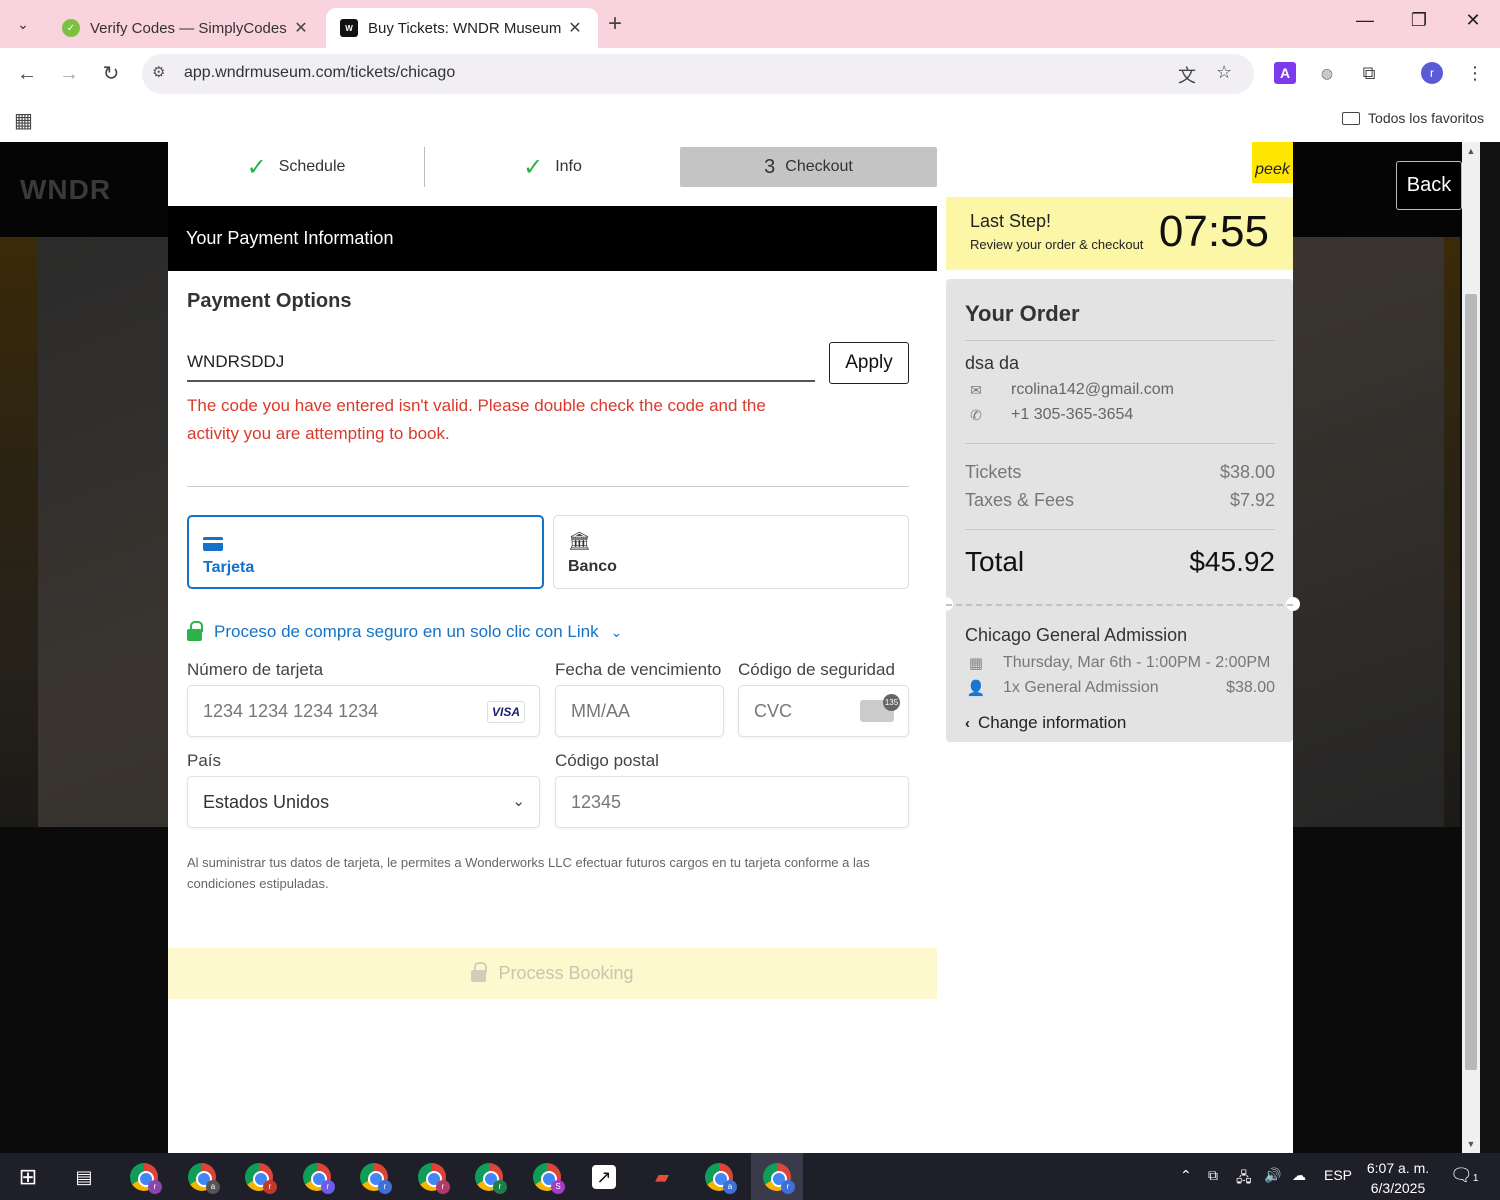 This screenshot has width=1500, height=1200. Describe the element at coordinates (548, 1177) in the screenshot. I see `chrome-profile-icon: S` at that location.